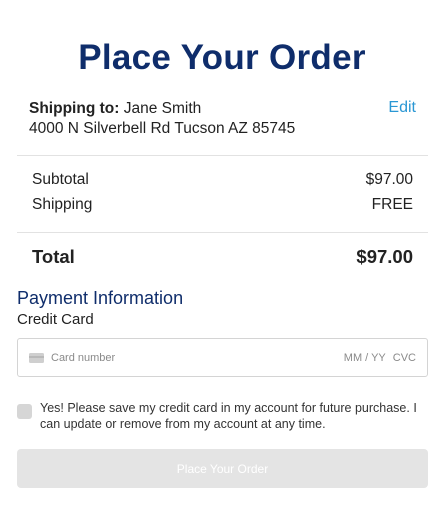 This screenshot has width=444, height=512. I want to click on total-label: Total, so click(53, 256).